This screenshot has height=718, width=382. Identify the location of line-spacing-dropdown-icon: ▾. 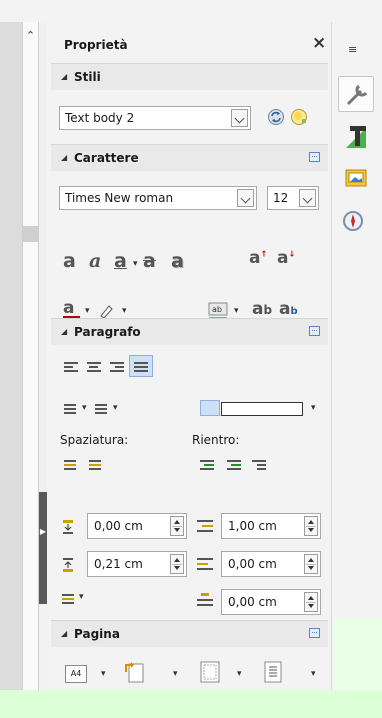
(81, 597).